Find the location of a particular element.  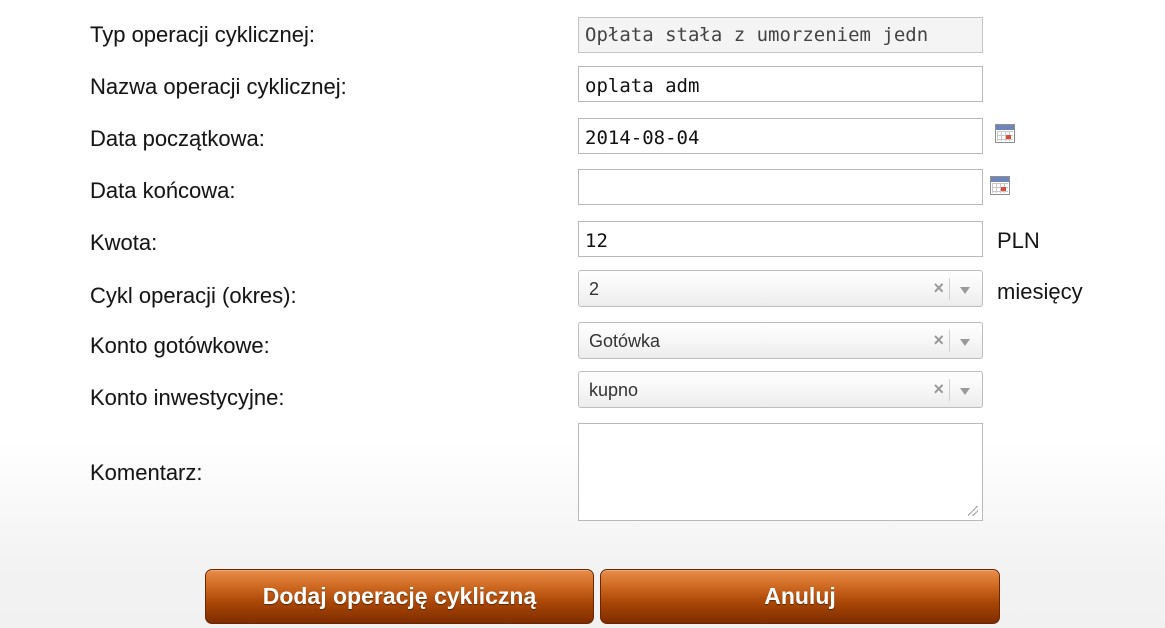

label-operation-type: Typ operacji cyklicznej: is located at coordinates (202, 34).